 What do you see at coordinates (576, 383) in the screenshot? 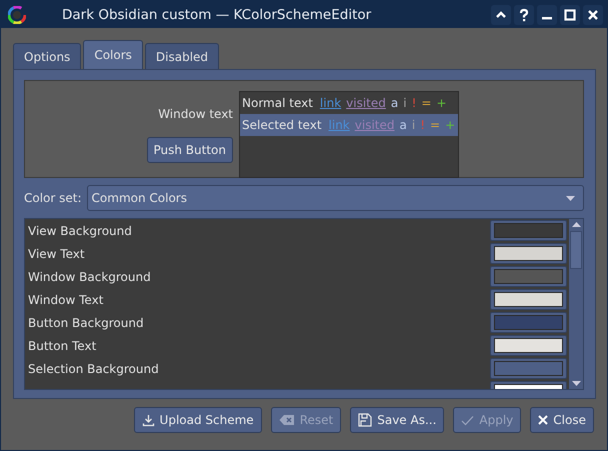
I see `scroll-down-arrow-icon` at bounding box center [576, 383].